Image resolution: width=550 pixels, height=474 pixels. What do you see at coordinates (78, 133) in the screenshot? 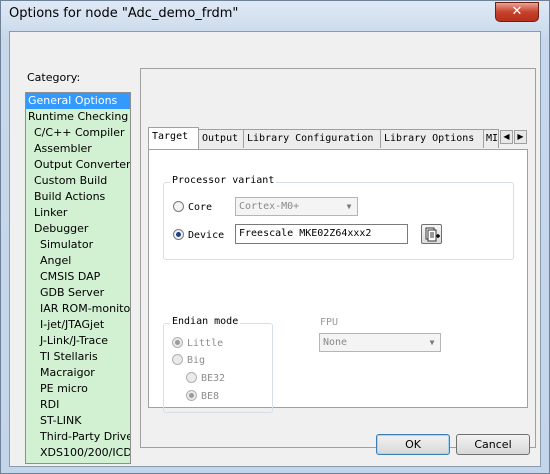
I see `category-item-c-c-compiler: C/C++ Compiler` at bounding box center [78, 133].